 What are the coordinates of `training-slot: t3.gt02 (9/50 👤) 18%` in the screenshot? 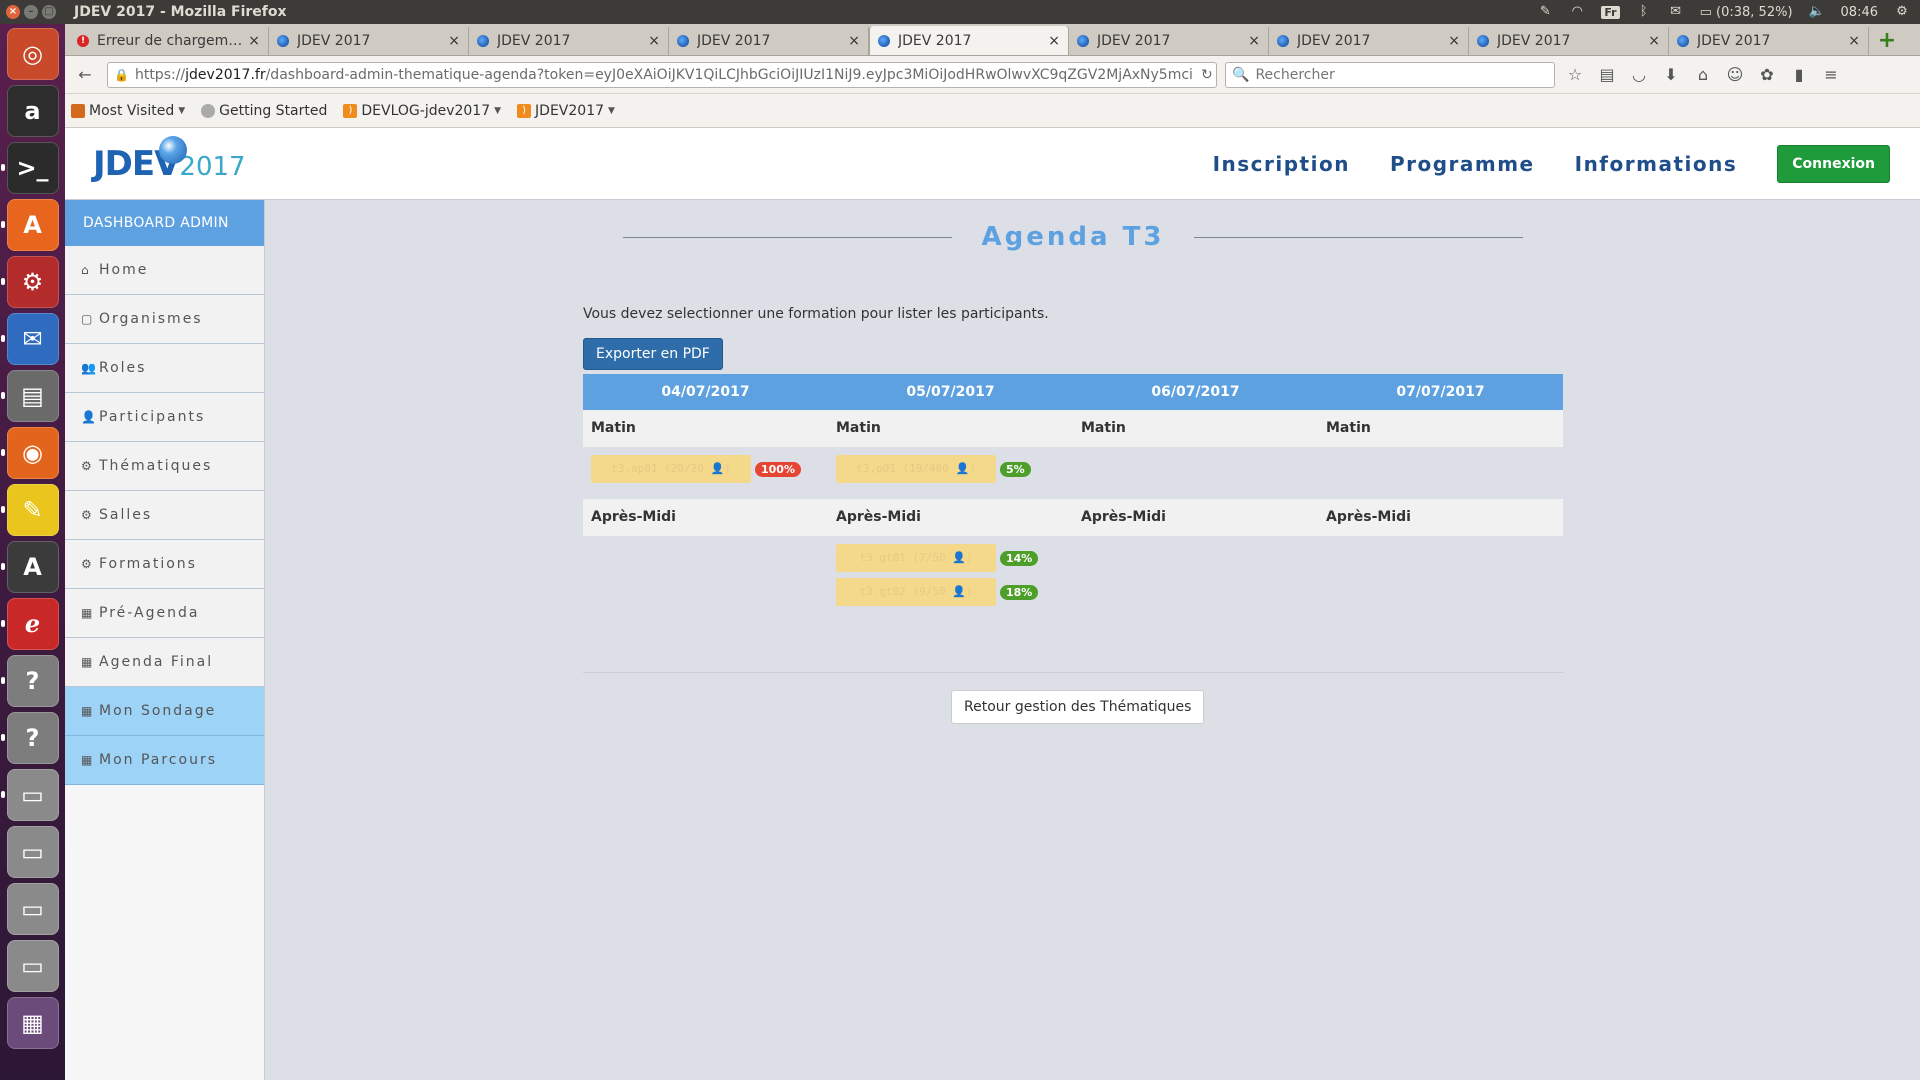 It's located at (950, 592).